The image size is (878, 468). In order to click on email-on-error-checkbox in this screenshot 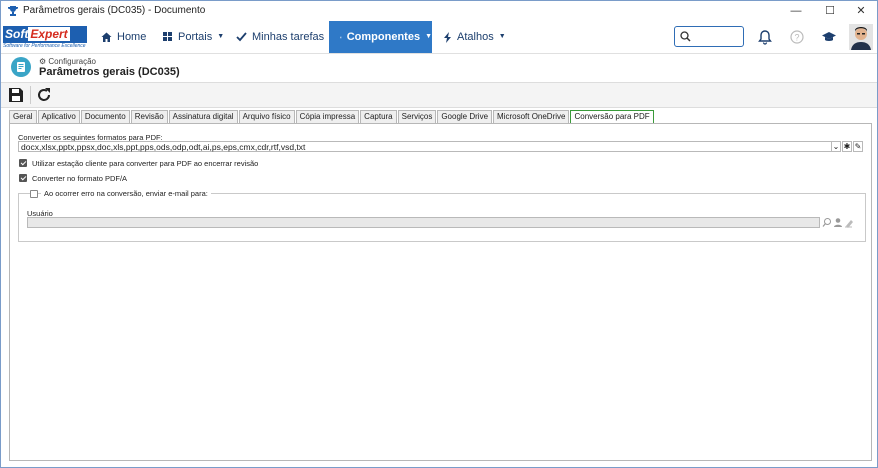, I will do `click(34, 194)`.